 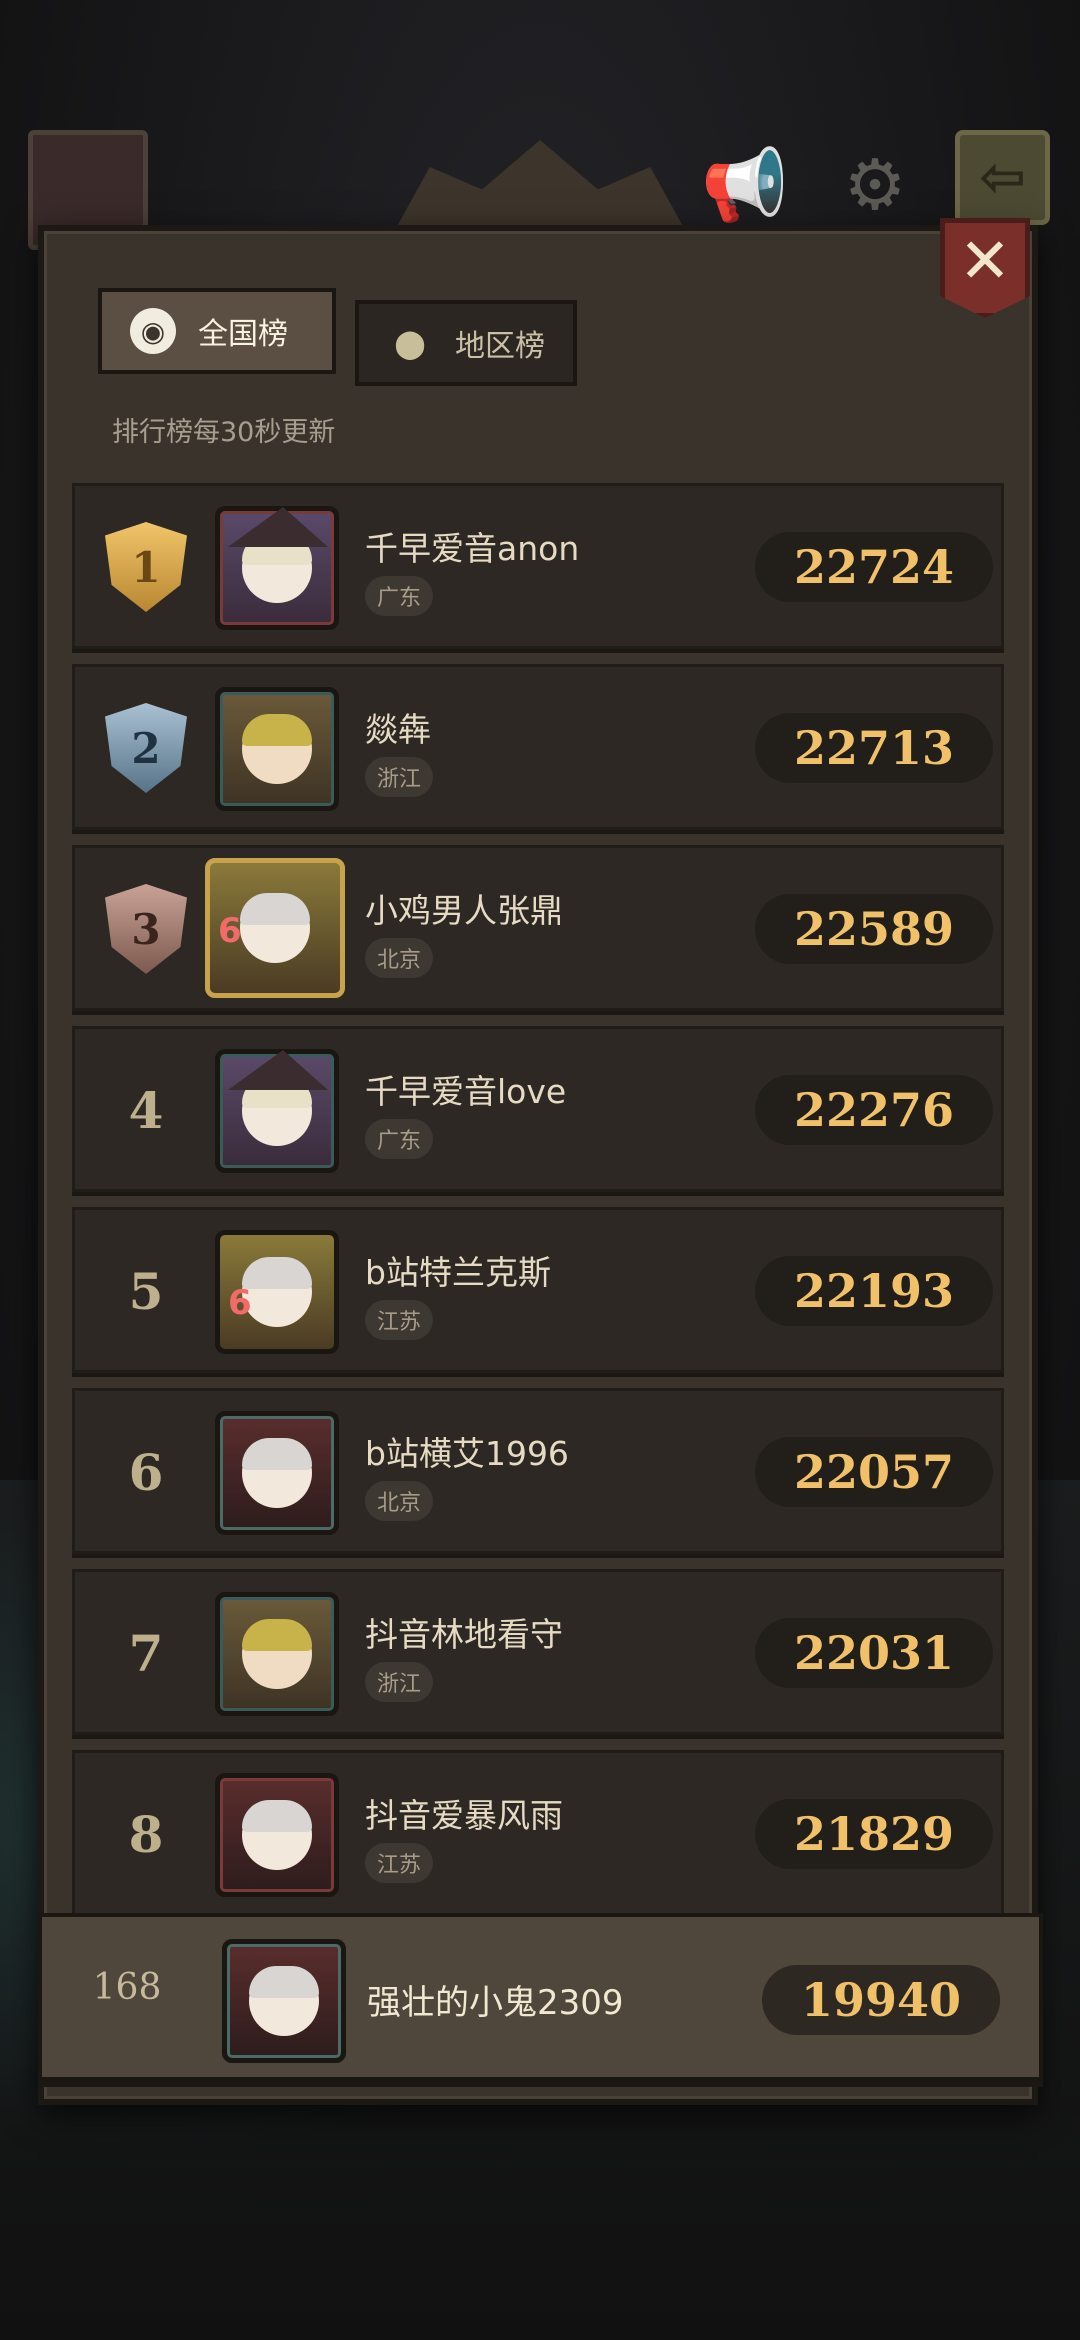 I want to click on player-name: 千早爱音anon, so click(x=472, y=548).